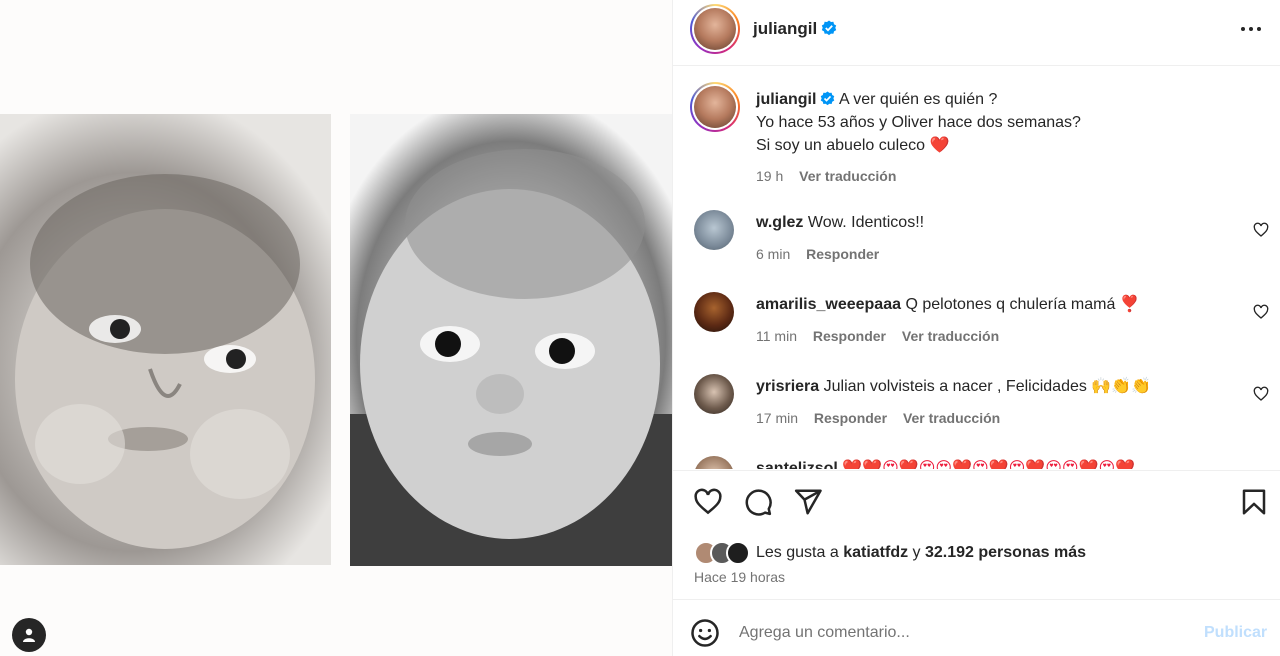  Describe the element at coordinates (955, 386) in the screenshot. I see `comment-text: Julian volvisteis a nacer , Felicidades` at that location.